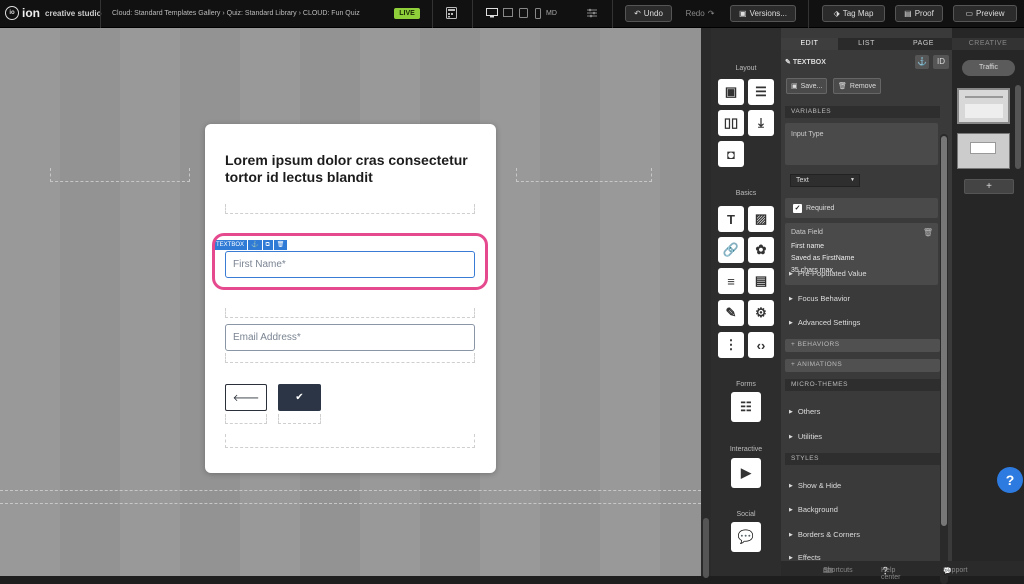 The width and height of the screenshot is (1024, 584). I want to click on back-button: 🡐, so click(246, 397).